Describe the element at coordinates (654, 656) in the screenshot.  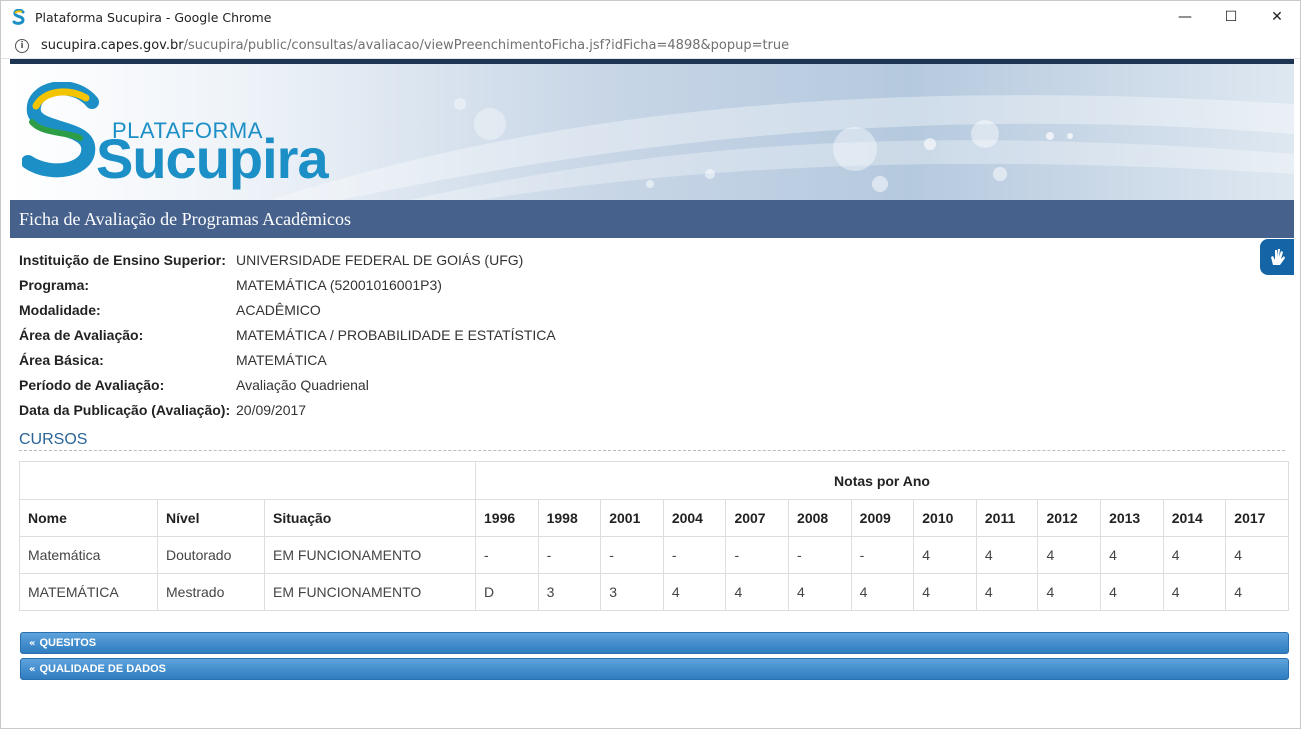
I see `accordion: « QUESITOS « QUALIDADE DE DADOS` at that location.